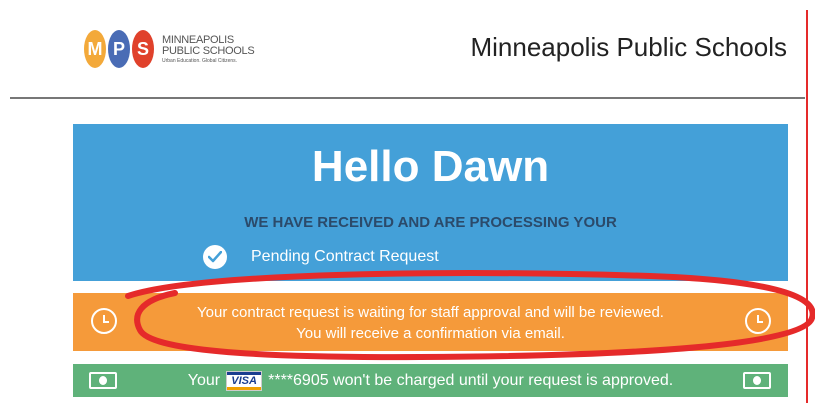 The height and width of the screenshot is (403, 815). I want to click on logo-letter-m: M, so click(95, 49).